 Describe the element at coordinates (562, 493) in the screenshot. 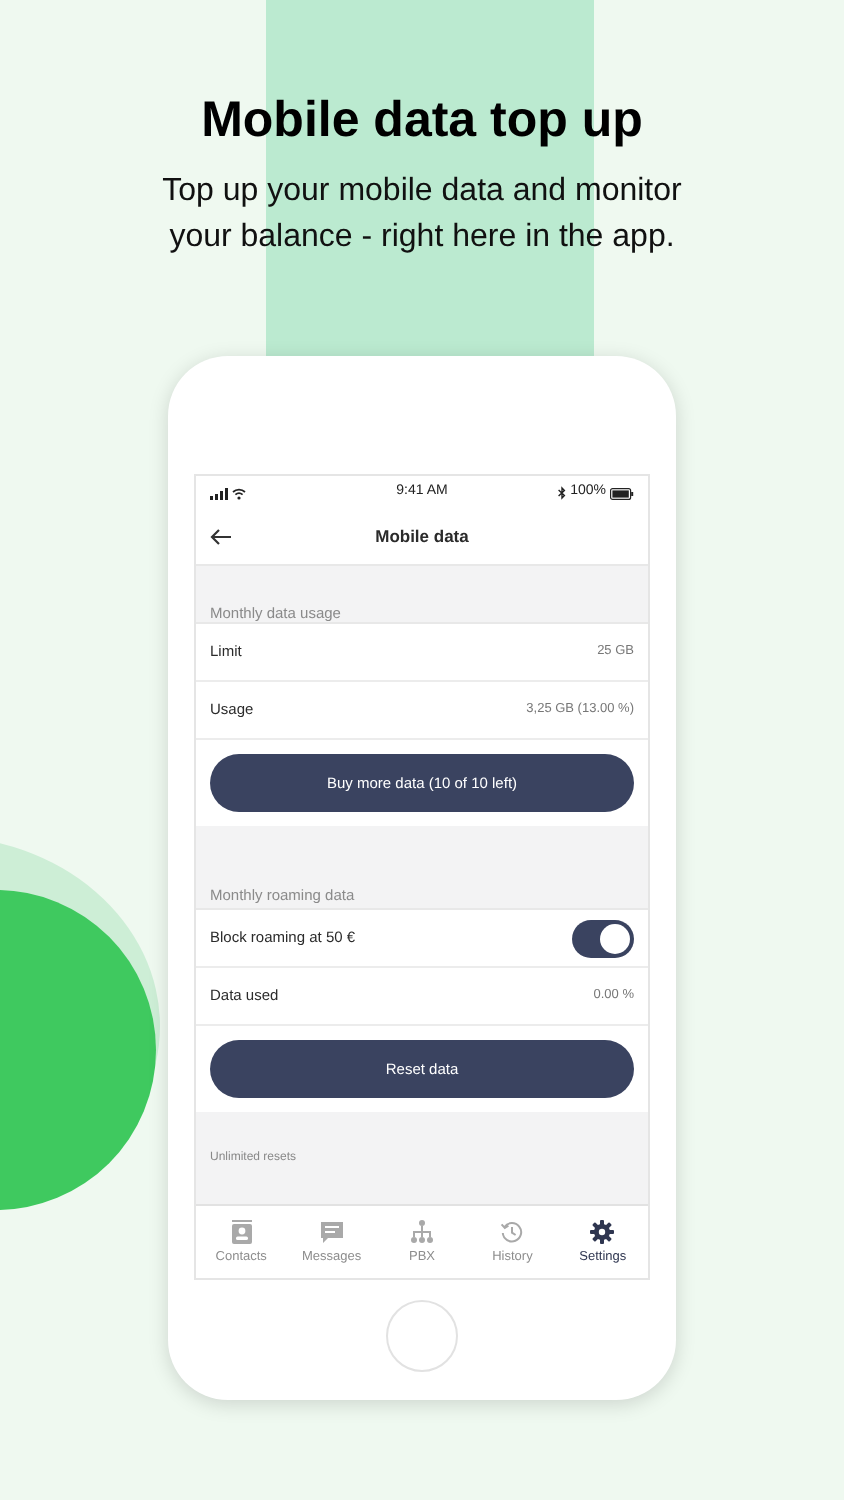

I see `bluetooth-icon` at that location.